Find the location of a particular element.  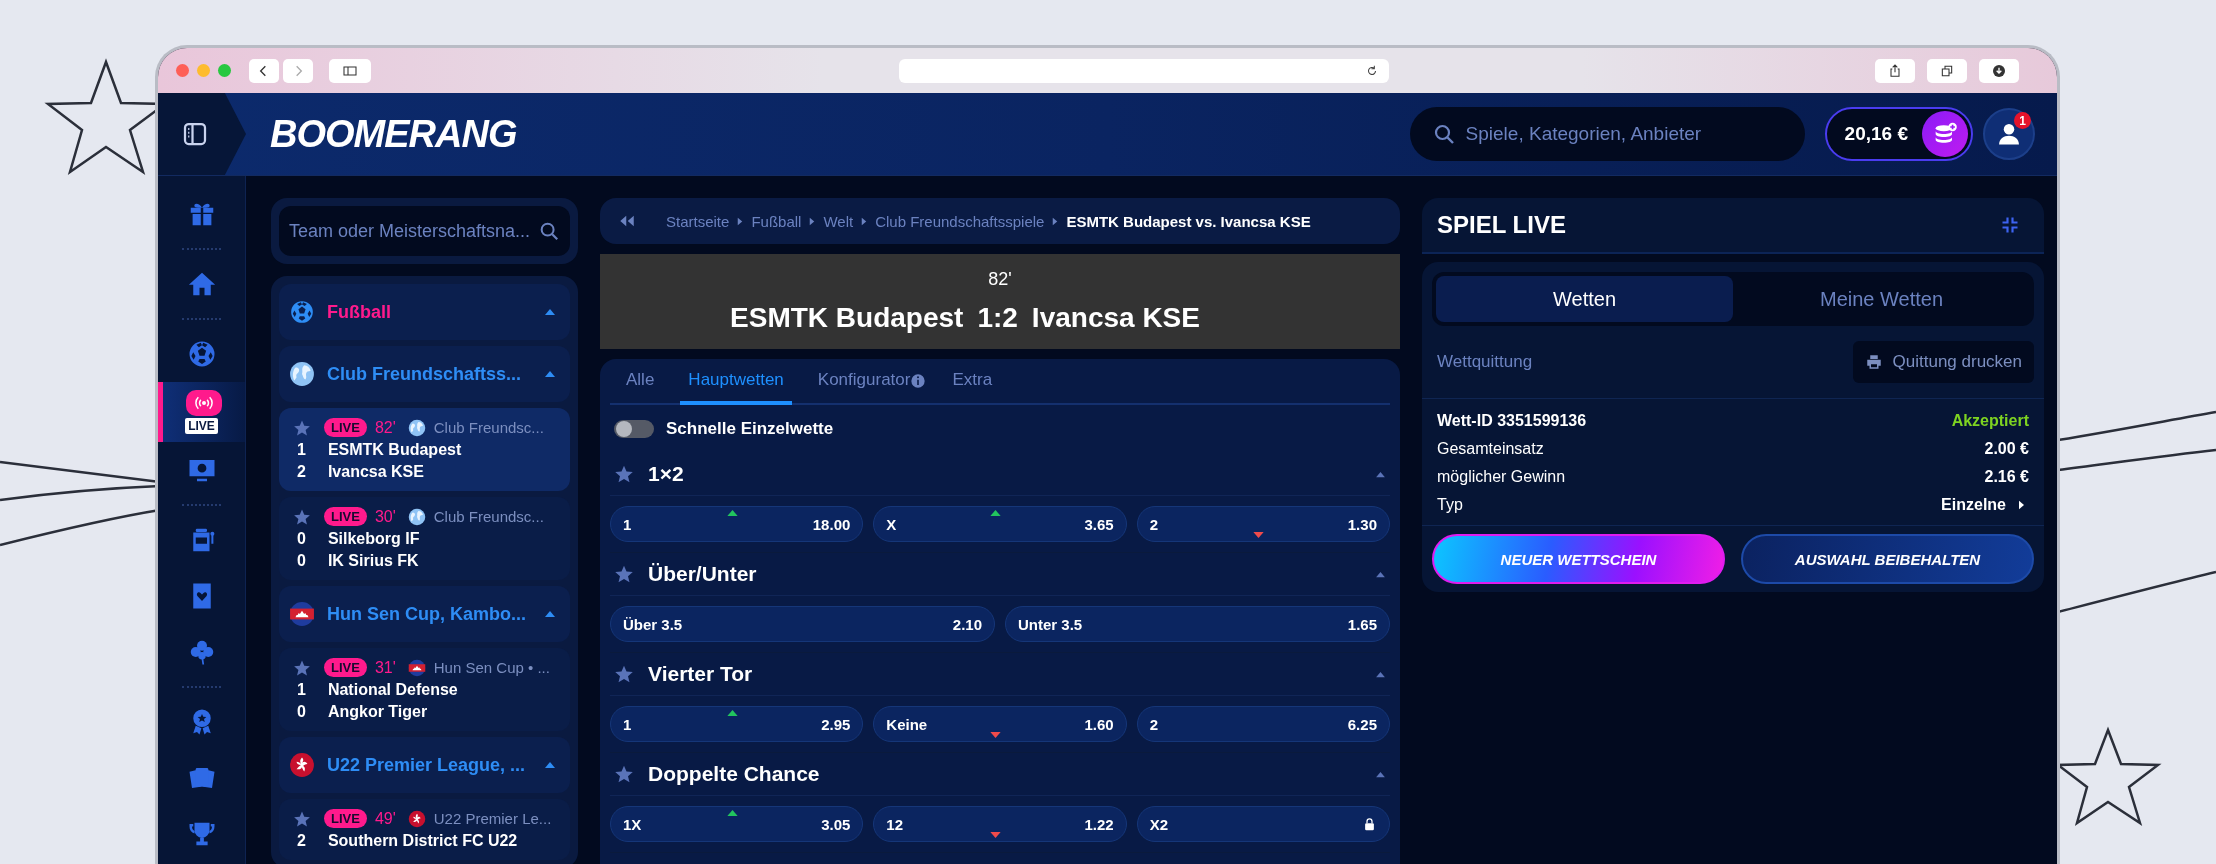

odds-button: X 3.65 is located at coordinates (1000, 524).